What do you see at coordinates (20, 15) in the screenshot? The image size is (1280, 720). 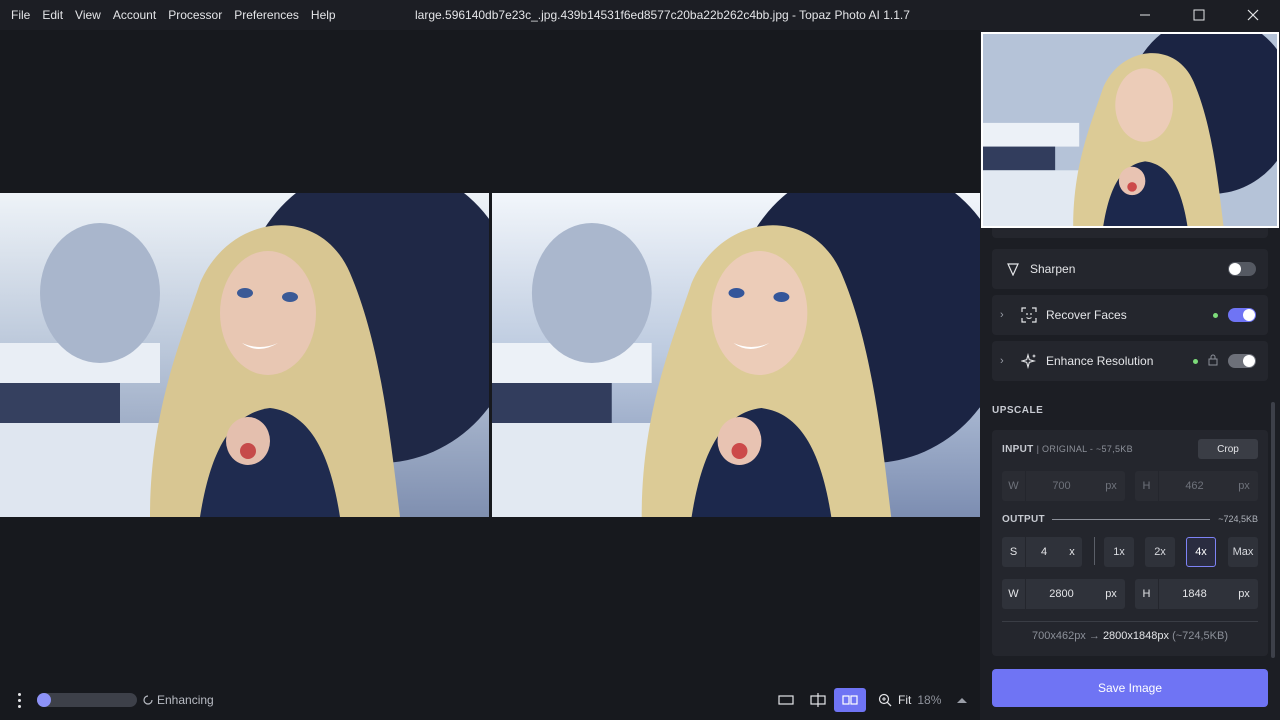 I see `menu-file: File` at bounding box center [20, 15].